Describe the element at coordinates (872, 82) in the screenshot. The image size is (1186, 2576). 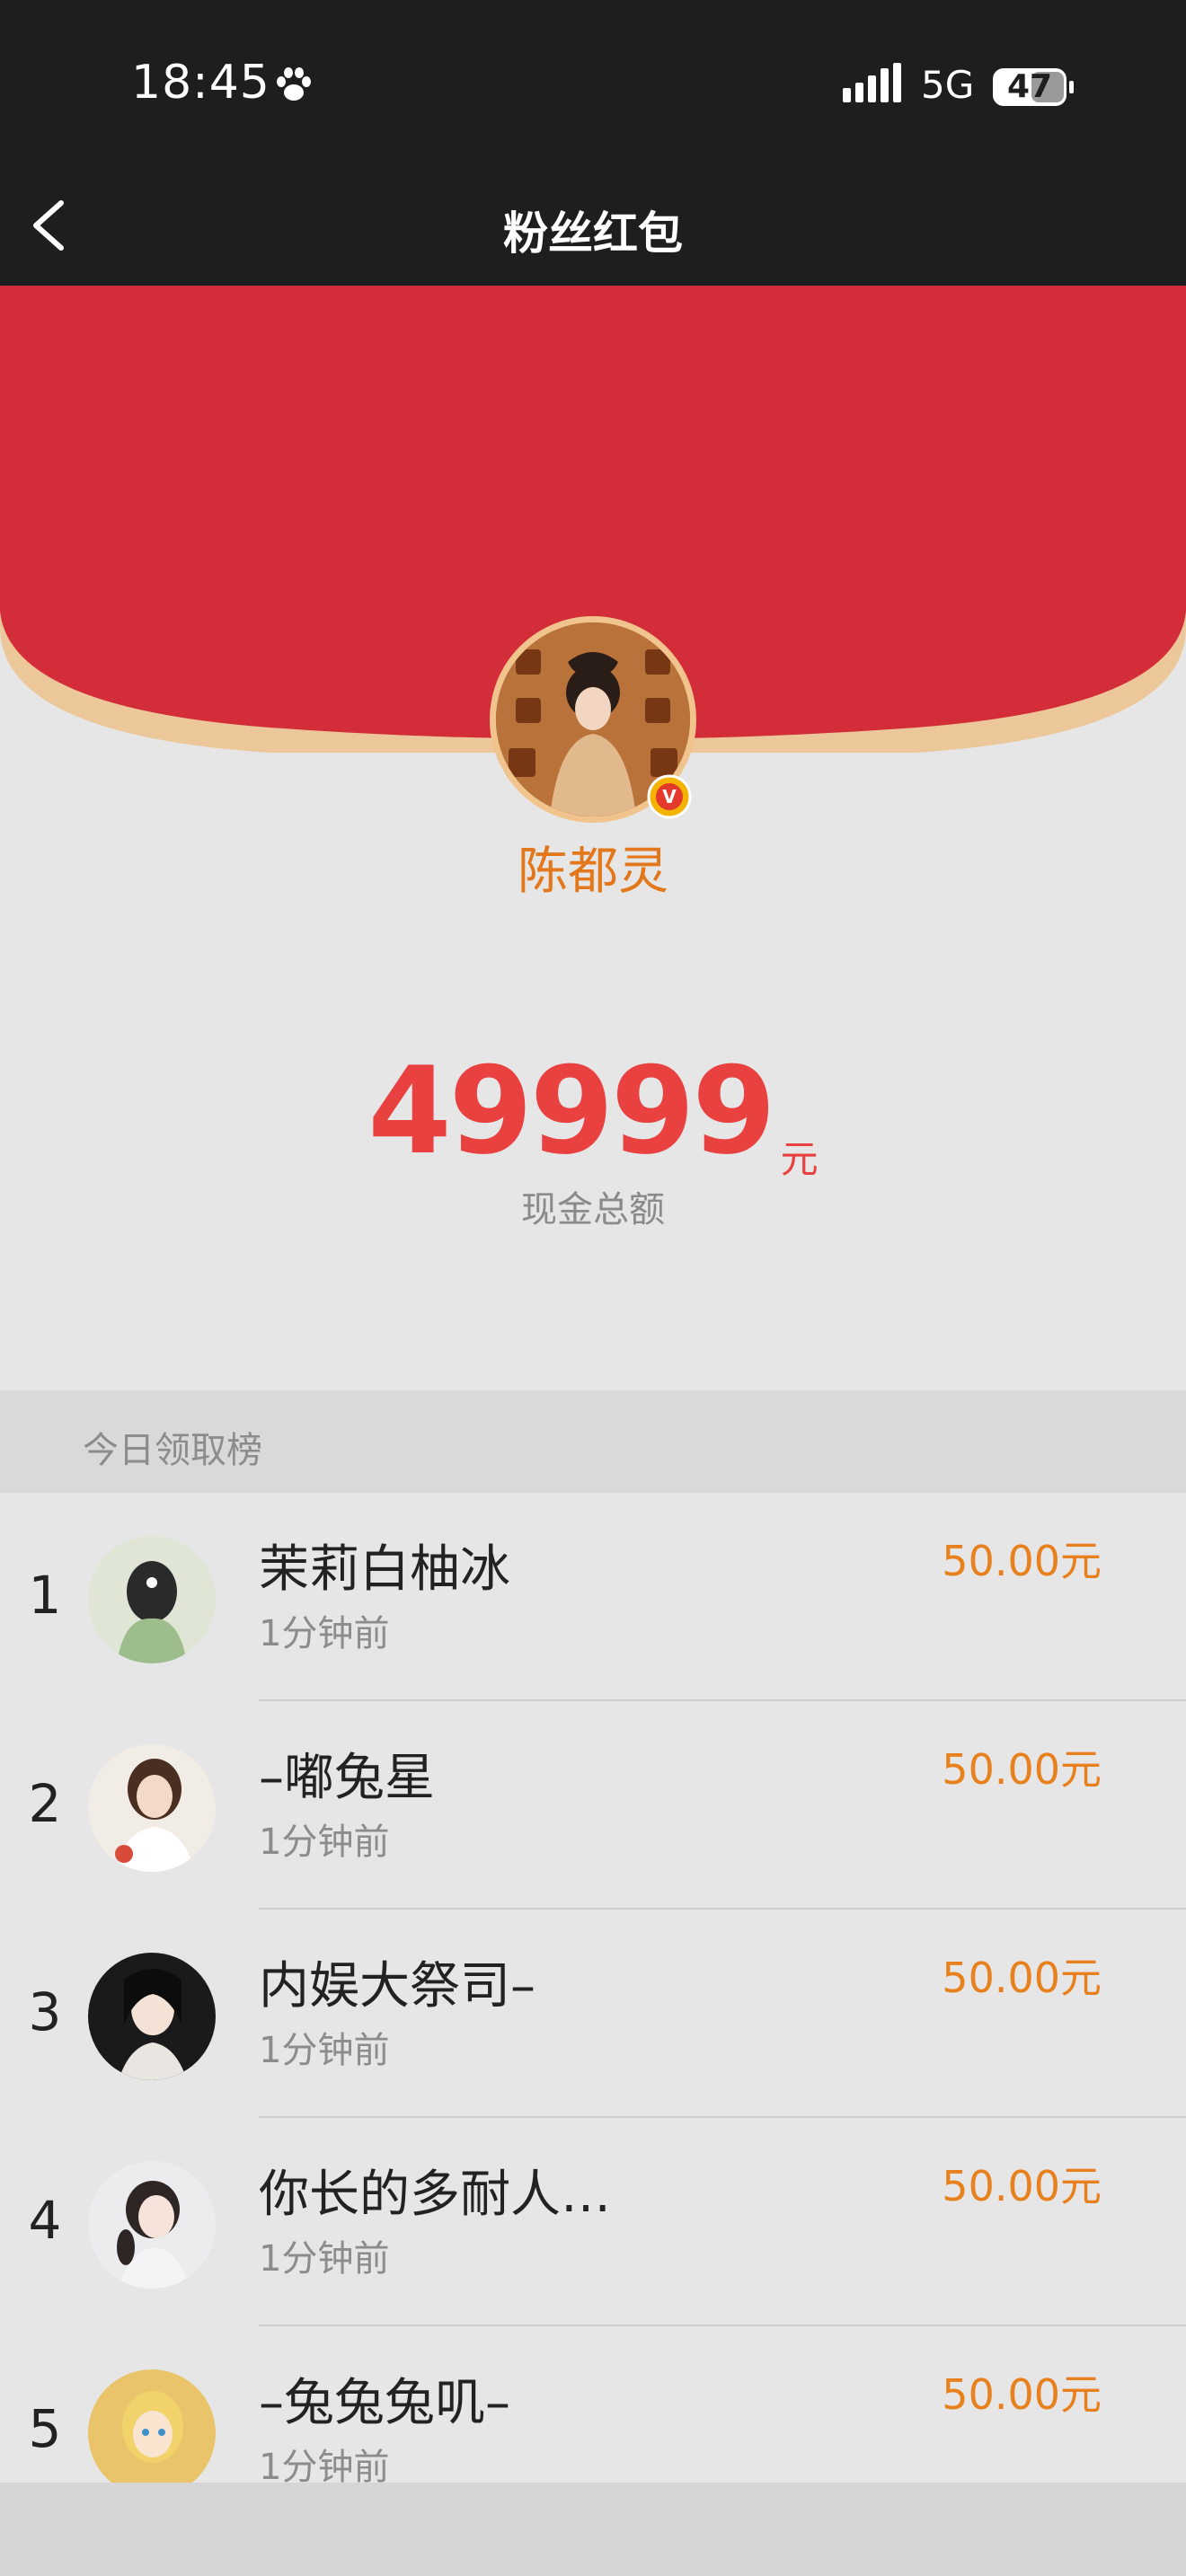
I see `signal-icon` at that location.